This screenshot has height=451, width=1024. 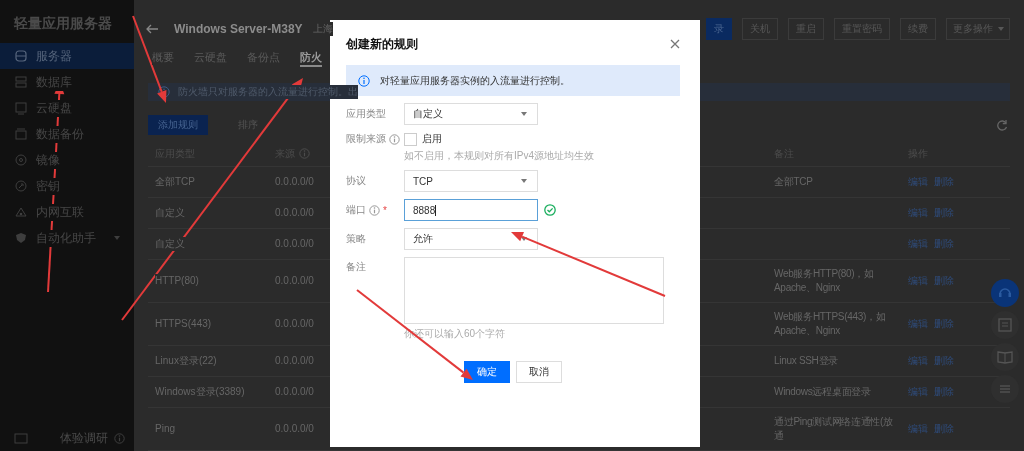 What do you see at coordinates (177, 281) in the screenshot?
I see `table-cell: HTTP(80)` at bounding box center [177, 281].